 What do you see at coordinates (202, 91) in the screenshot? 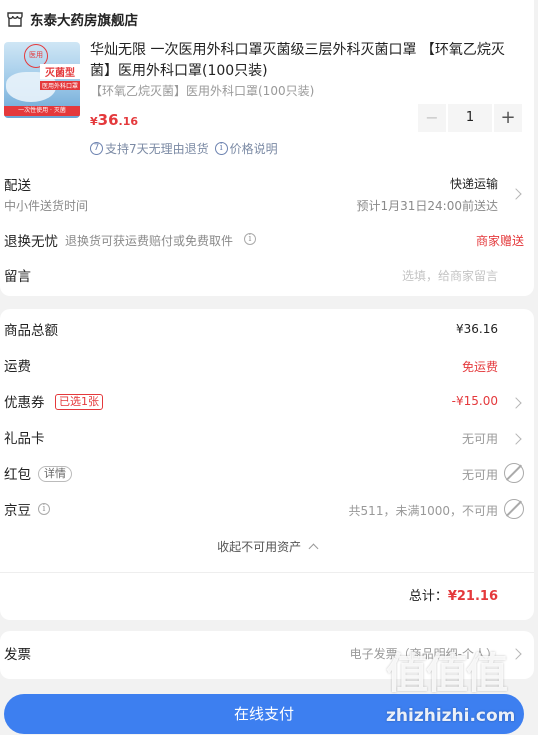
I see `product-spec: 【环氧乙烷灭菌】医用外科口罩(100只装)` at bounding box center [202, 91].